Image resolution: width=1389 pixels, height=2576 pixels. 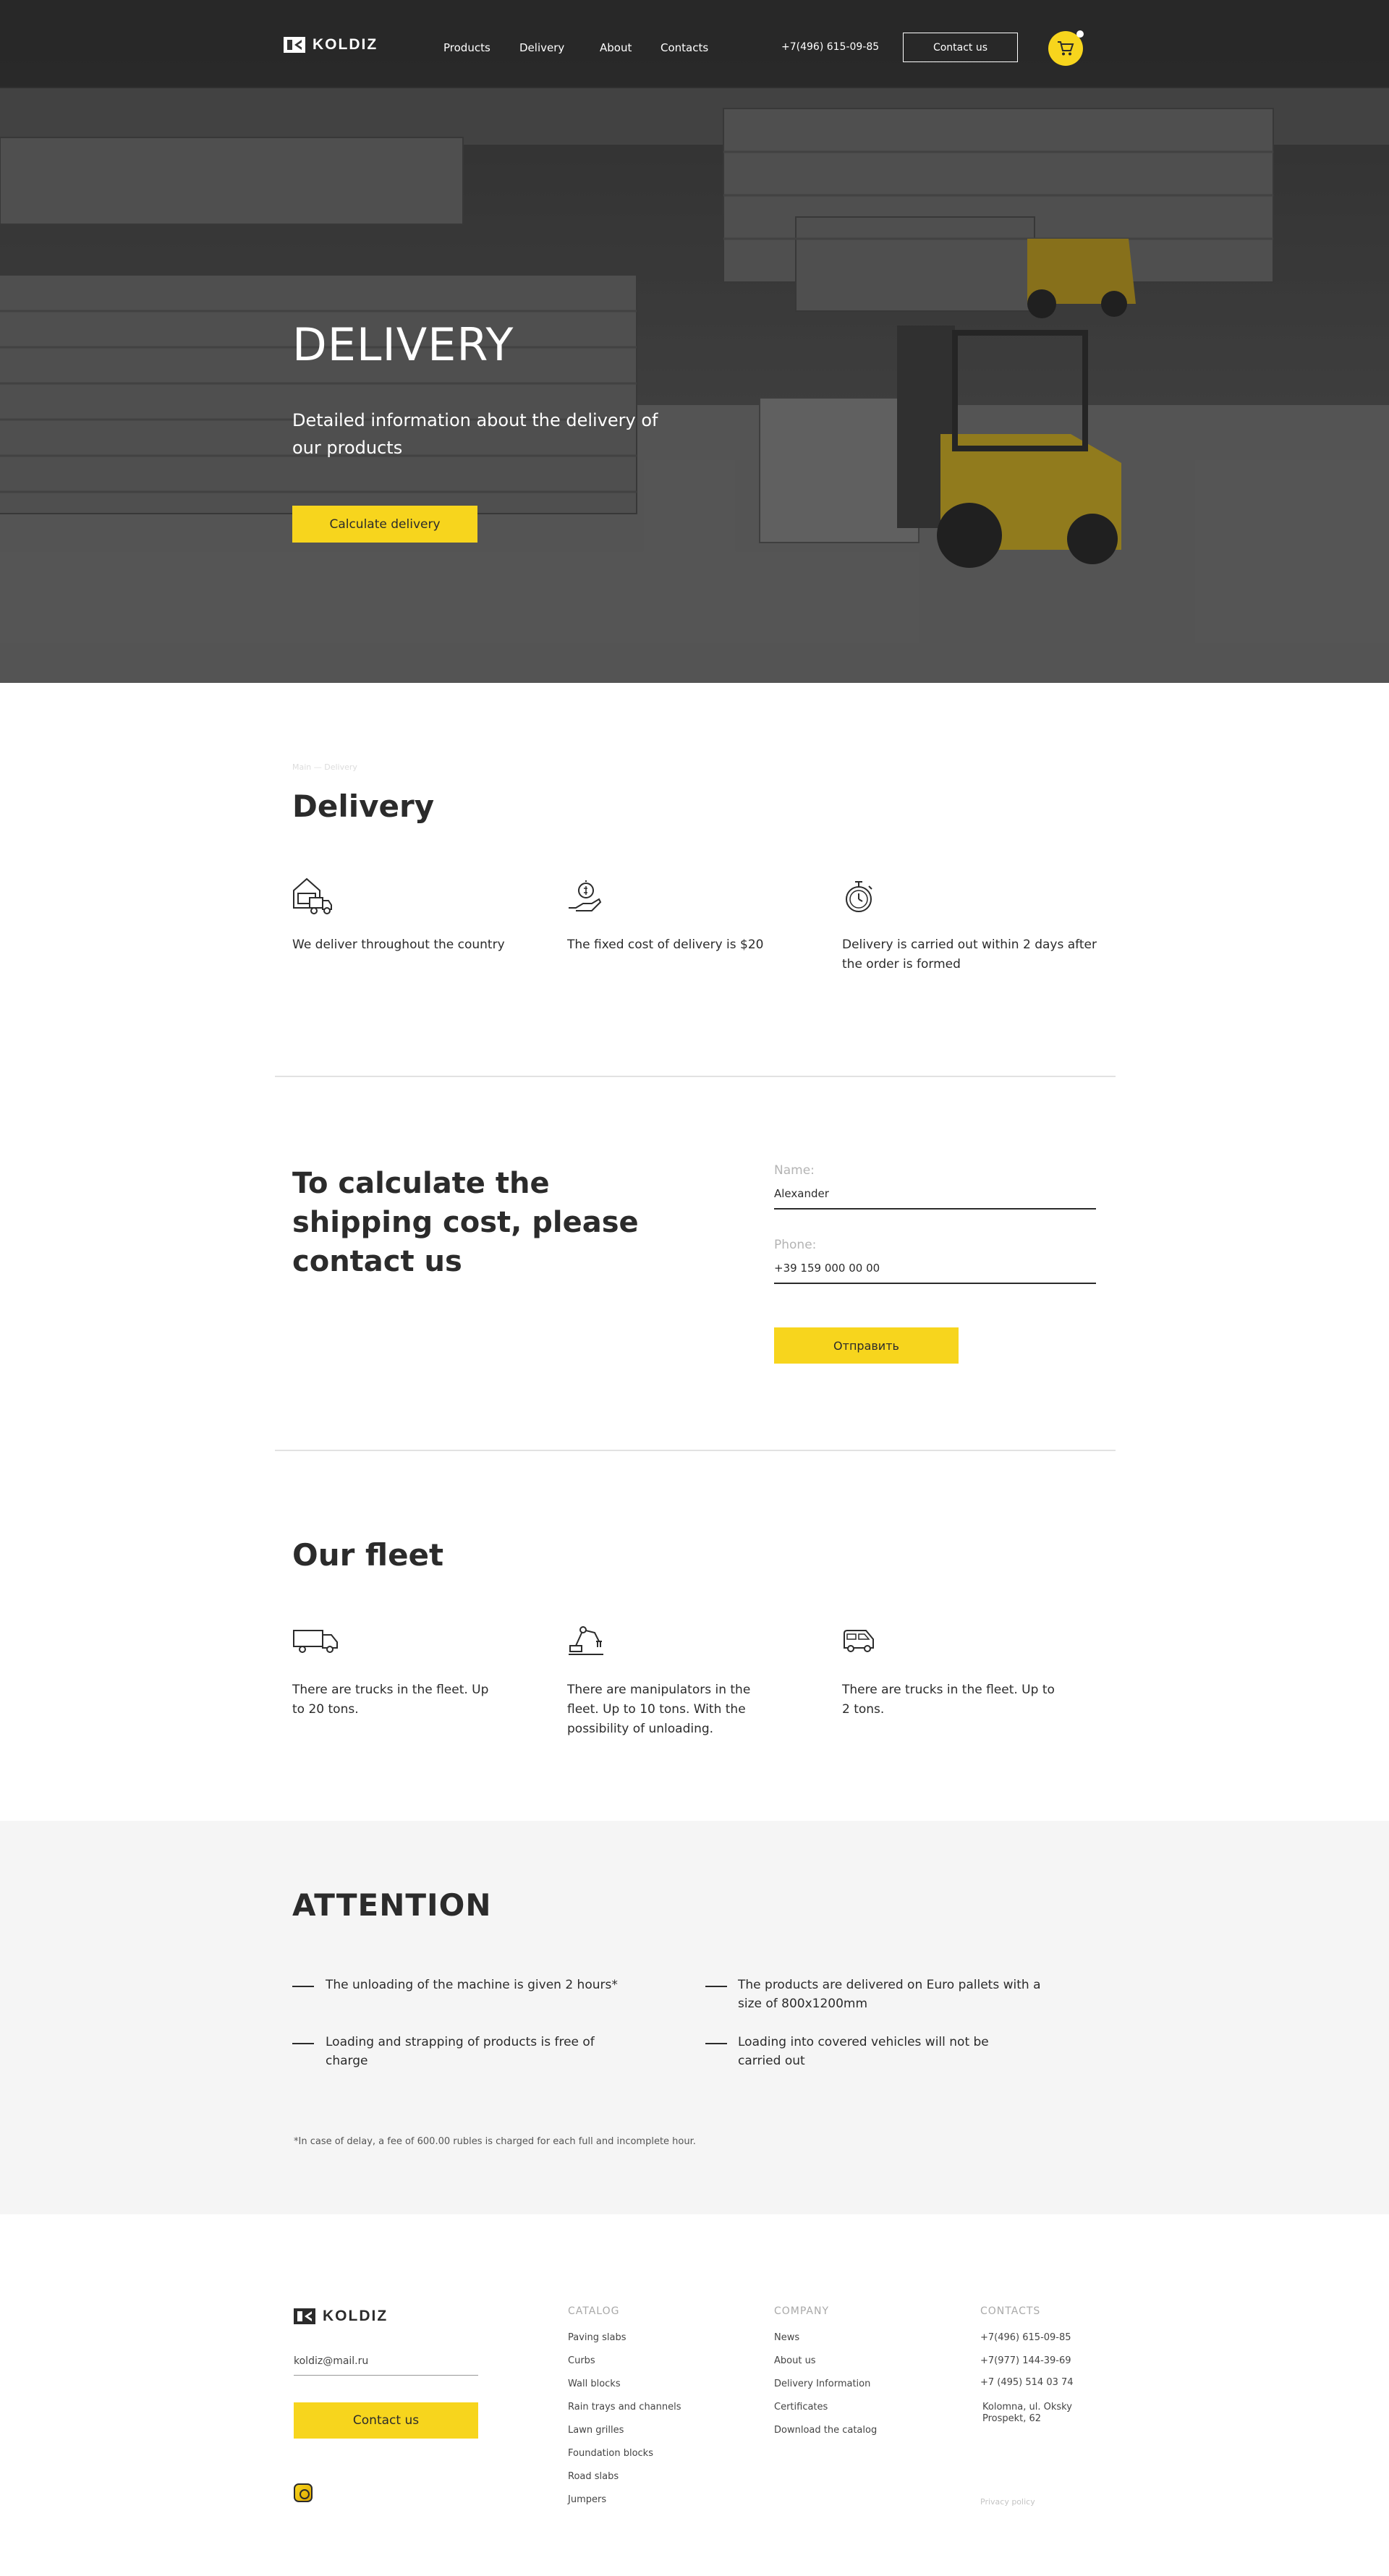 What do you see at coordinates (315, 1641) in the screenshot?
I see `truck-icon` at bounding box center [315, 1641].